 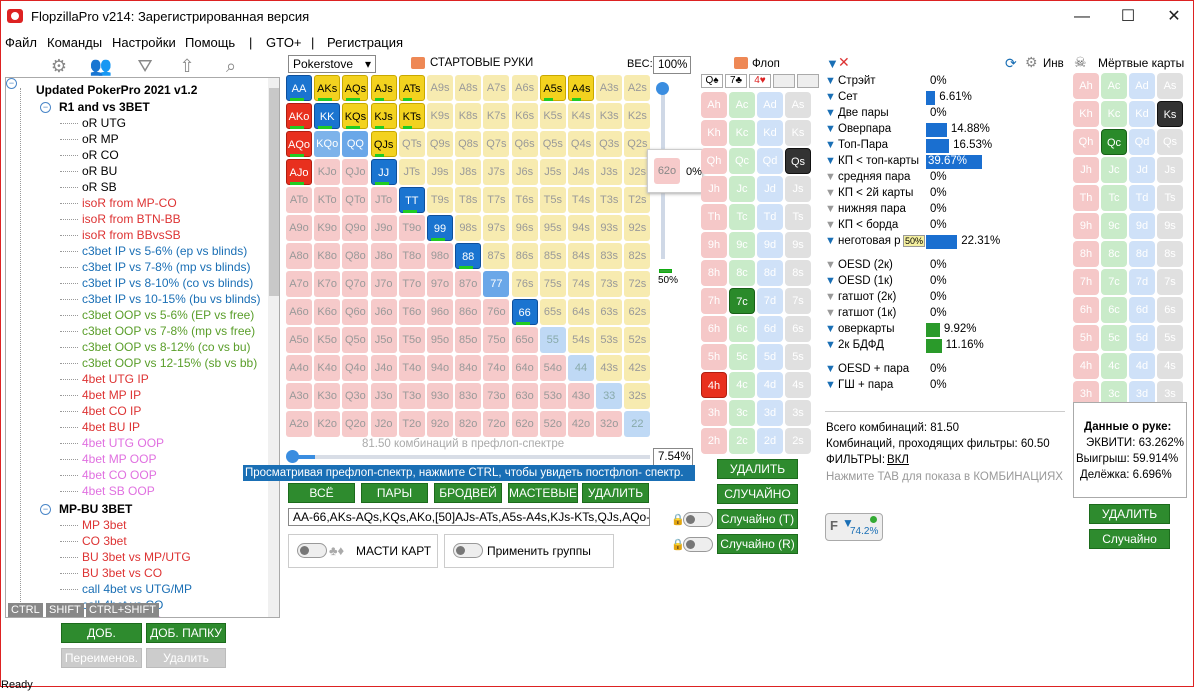 I want to click on hand-cell: J7o, so click(x=383, y=284).